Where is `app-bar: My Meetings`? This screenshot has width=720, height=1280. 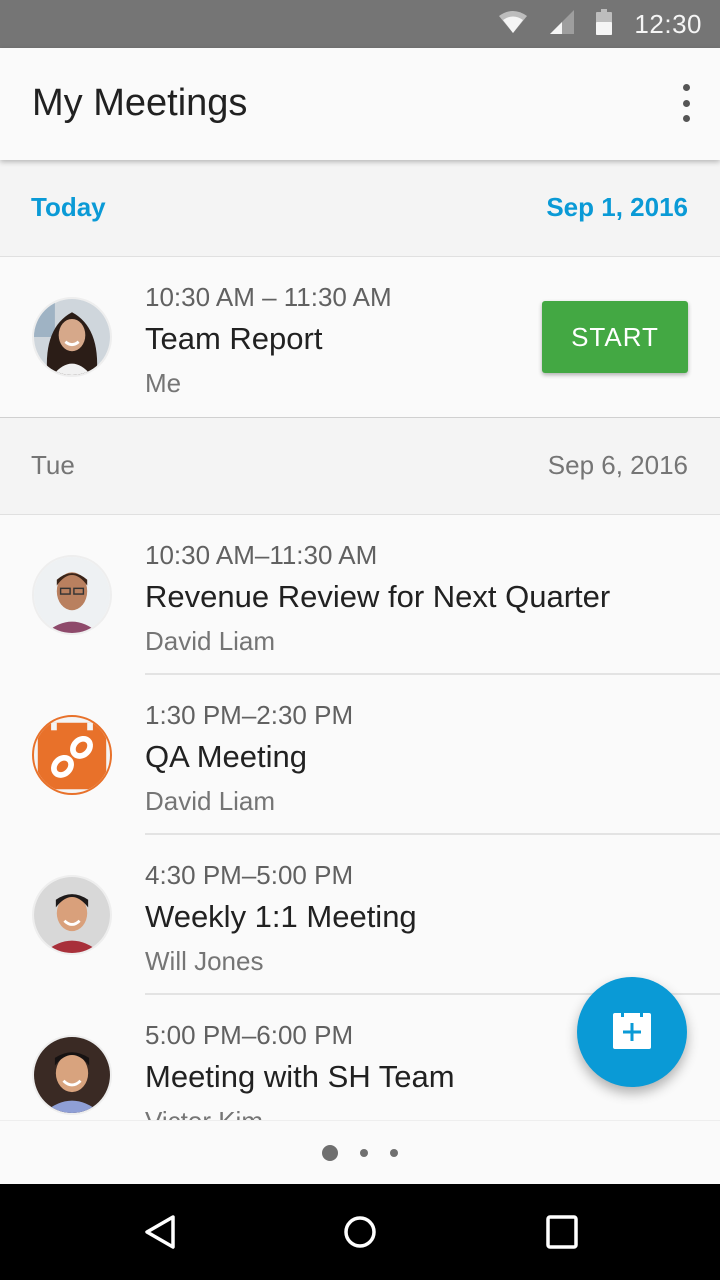 app-bar: My Meetings is located at coordinates (360, 104).